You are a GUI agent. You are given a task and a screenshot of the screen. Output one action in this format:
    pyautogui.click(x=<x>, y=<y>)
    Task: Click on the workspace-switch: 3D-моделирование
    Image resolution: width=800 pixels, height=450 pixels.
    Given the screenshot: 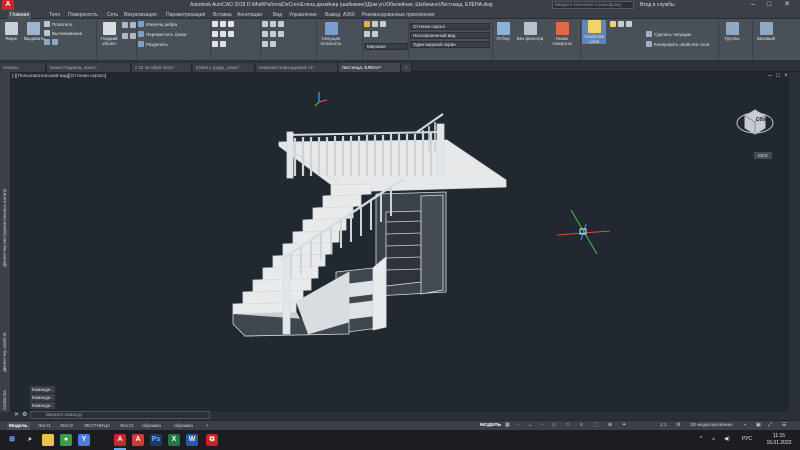 What is the action you would take?
    pyautogui.click(x=711, y=426)
    